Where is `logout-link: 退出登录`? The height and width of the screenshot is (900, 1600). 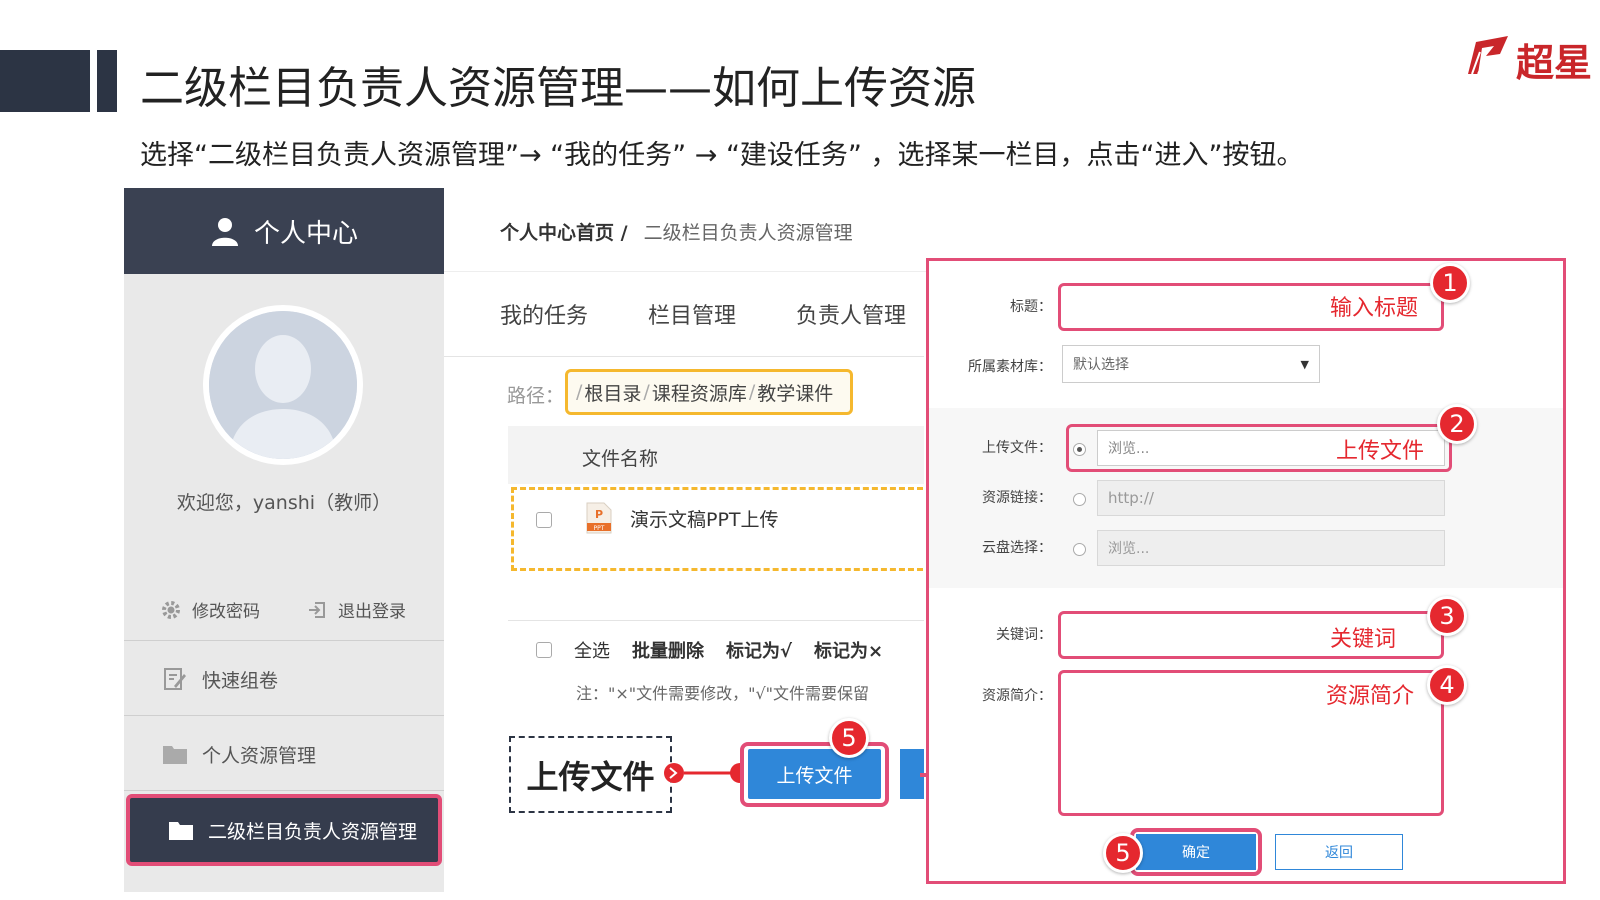 logout-link: 退出登录 is located at coordinates (356, 609).